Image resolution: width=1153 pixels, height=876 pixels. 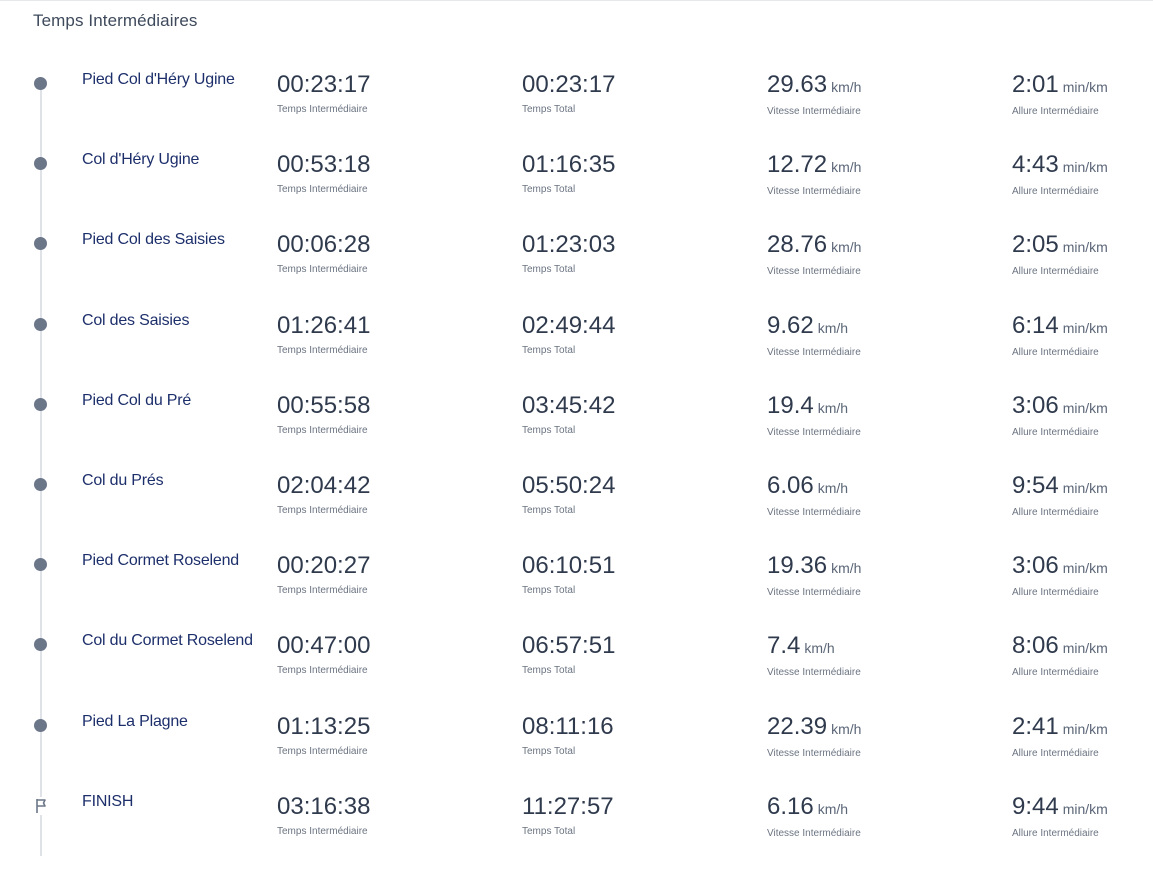 What do you see at coordinates (568, 726) in the screenshot?
I see `total-time-value: 08:11:16` at bounding box center [568, 726].